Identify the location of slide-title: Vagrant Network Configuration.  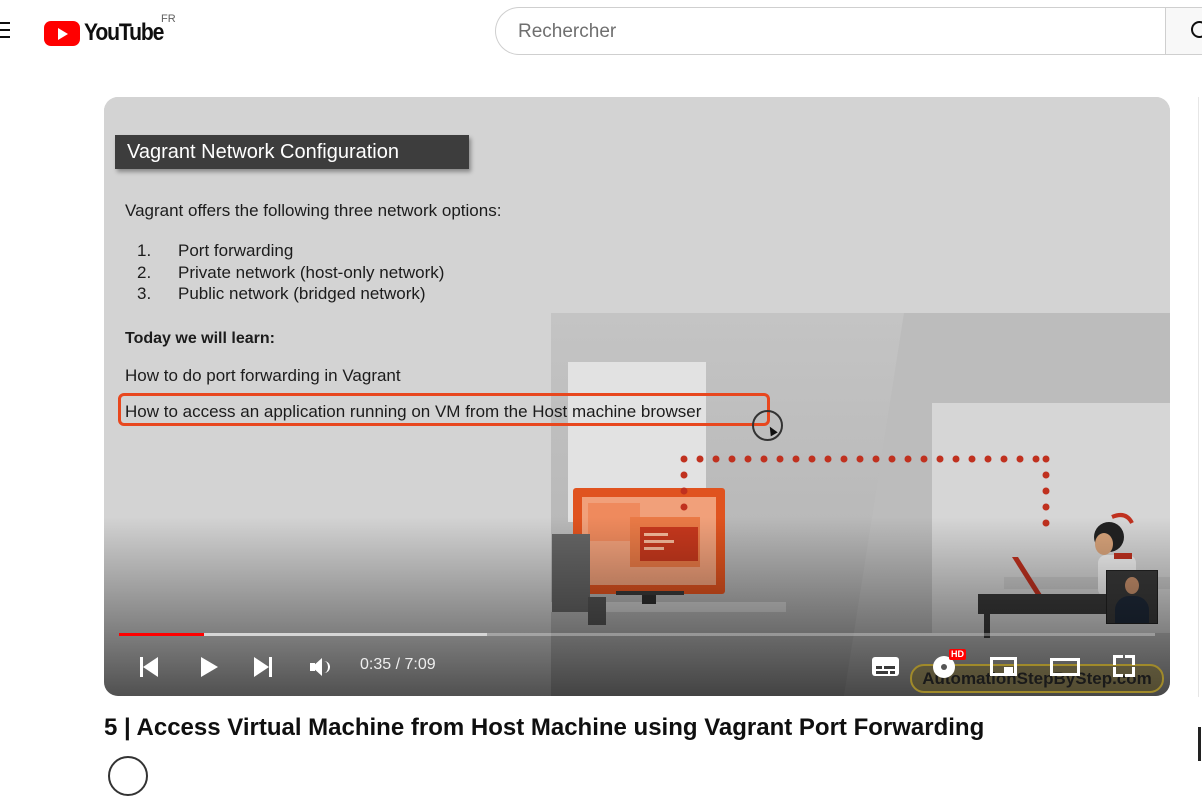
(263, 152).